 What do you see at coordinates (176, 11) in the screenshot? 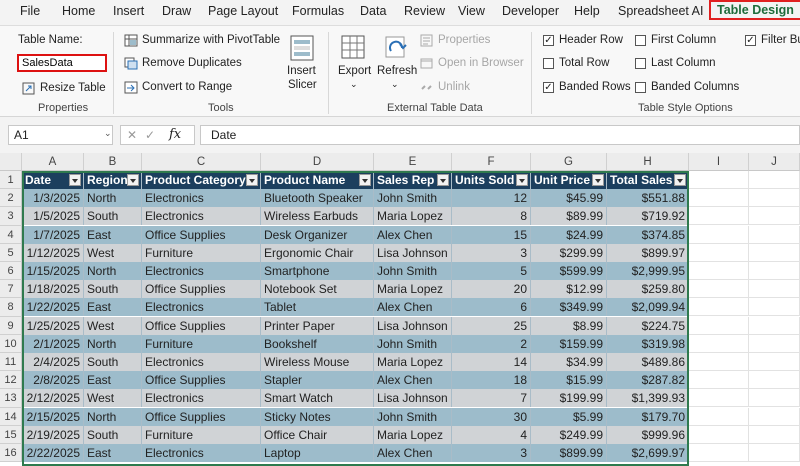
I see `menu-draw: Draw` at bounding box center [176, 11].